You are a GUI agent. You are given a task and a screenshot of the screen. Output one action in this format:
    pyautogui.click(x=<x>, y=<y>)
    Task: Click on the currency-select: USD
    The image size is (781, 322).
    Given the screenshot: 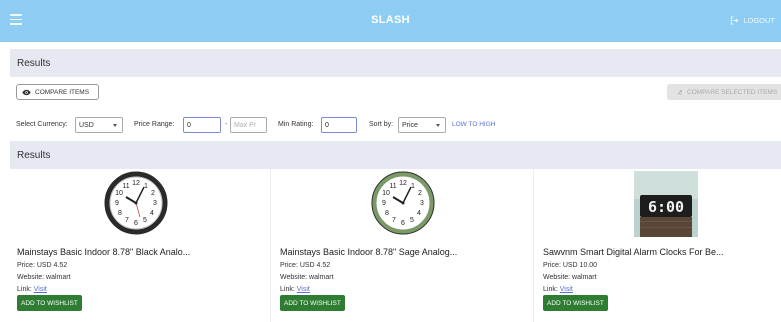 What is the action you would take?
    pyautogui.click(x=99, y=125)
    